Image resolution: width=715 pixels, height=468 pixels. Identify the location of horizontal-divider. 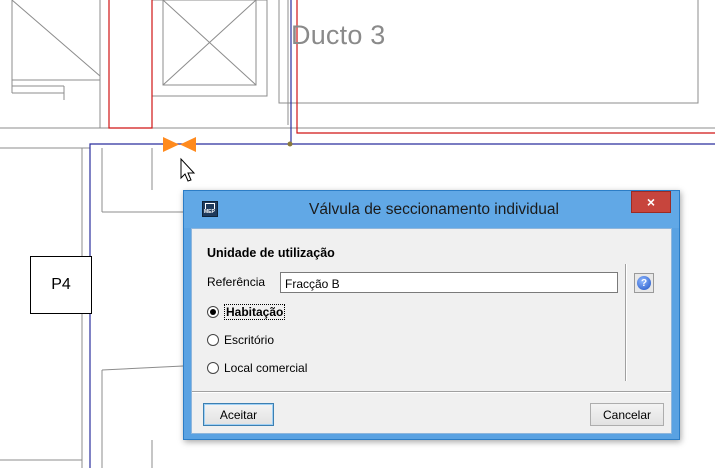
(431, 392).